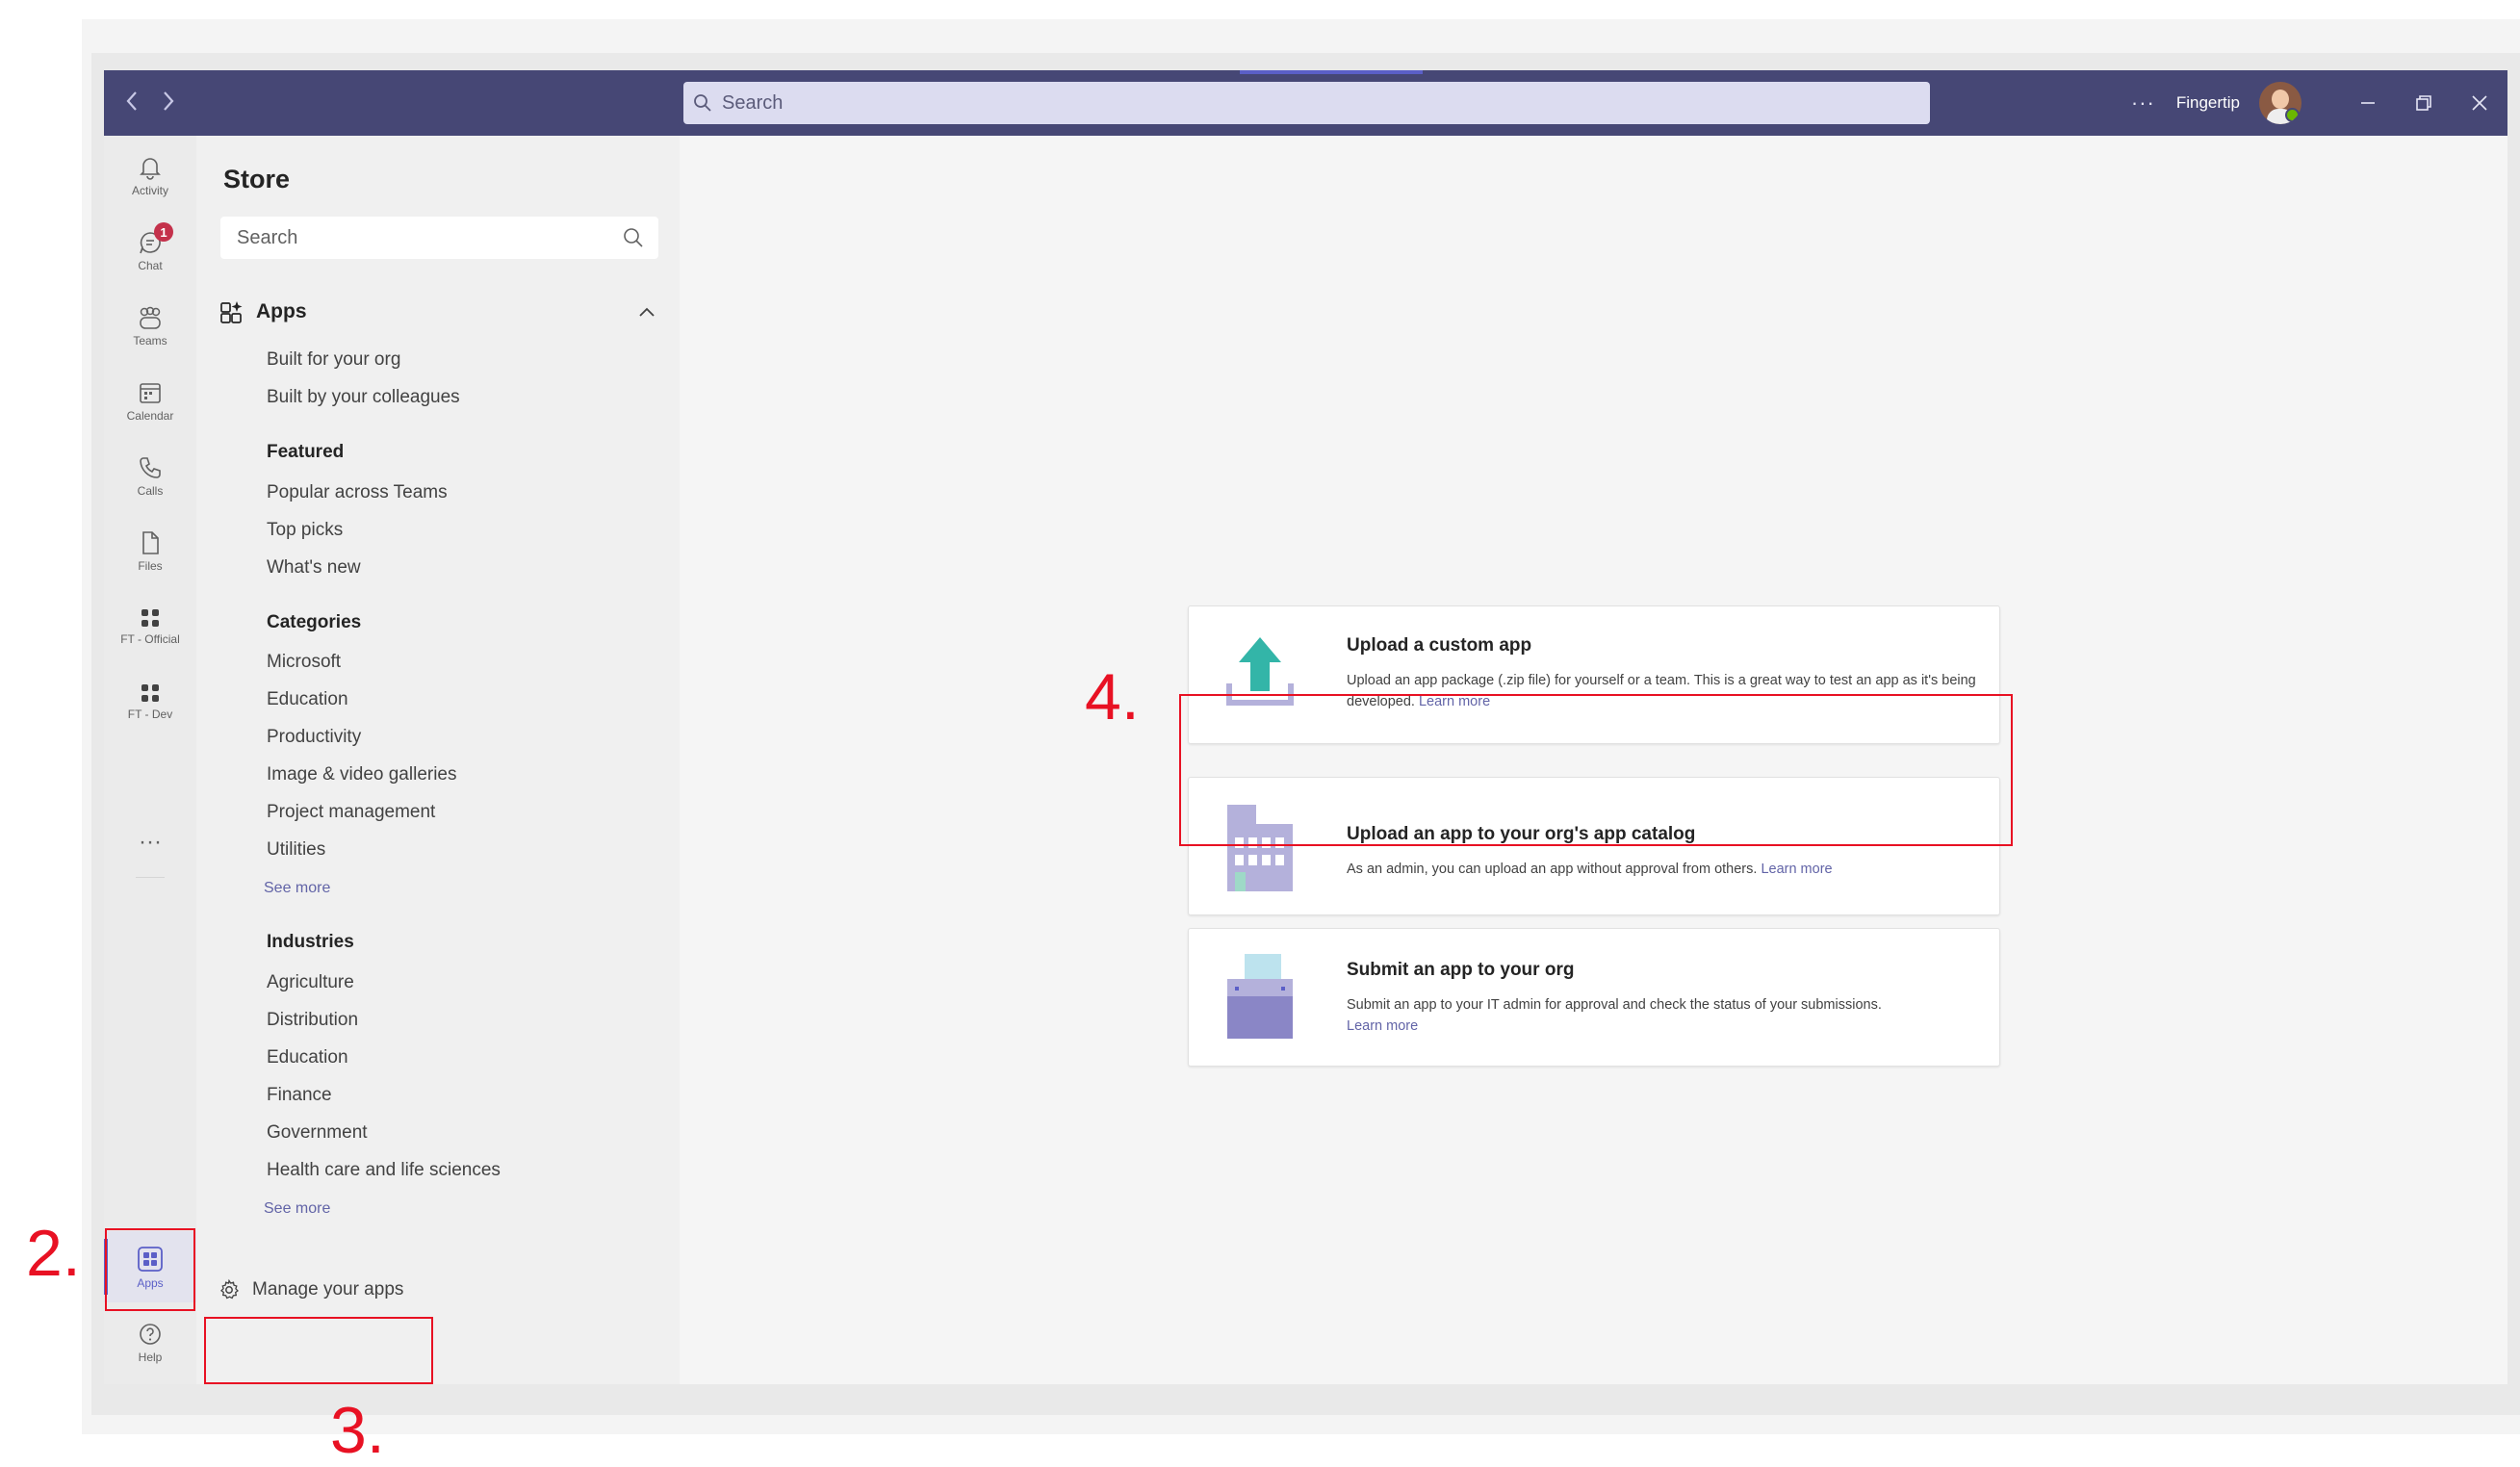  Describe the element at coordinates (150, 467) in the screenshot. I see `phone-icon` at that location.